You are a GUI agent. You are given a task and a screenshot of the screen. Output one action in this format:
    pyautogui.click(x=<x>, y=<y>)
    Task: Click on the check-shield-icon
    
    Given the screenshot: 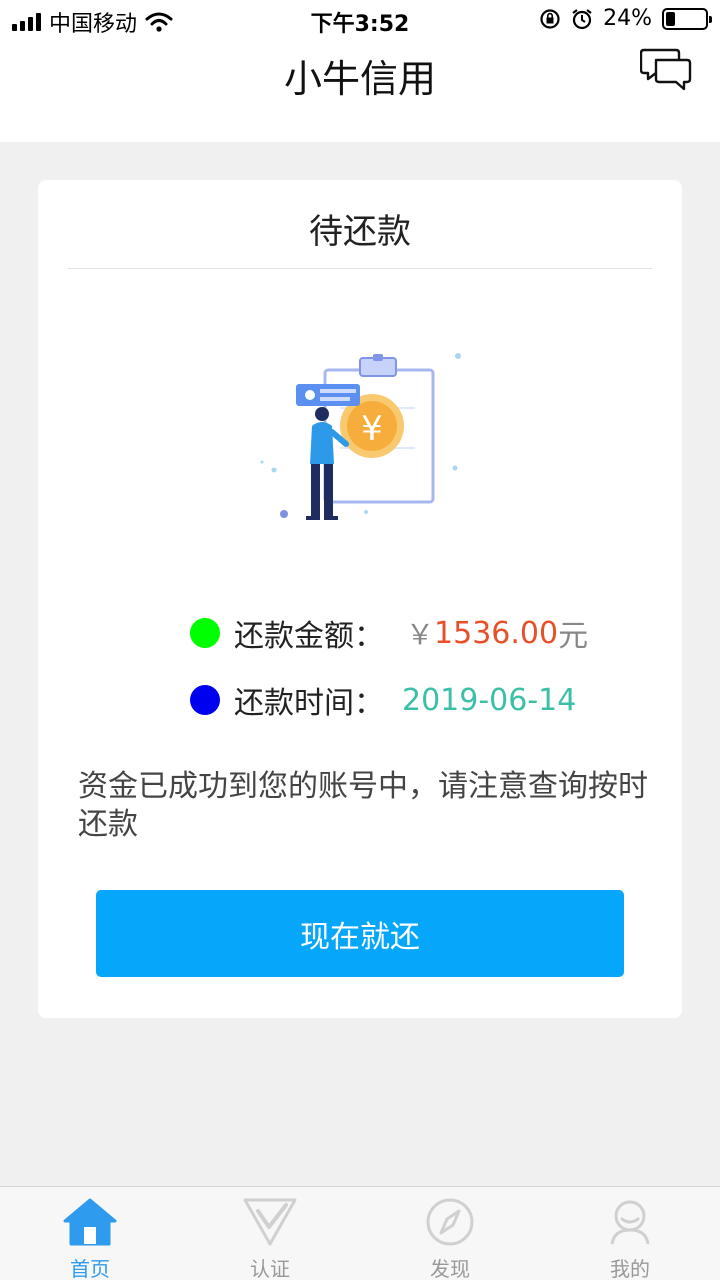 What is the action you would take?
    pyautogui.click(x=270, y=1222)
    